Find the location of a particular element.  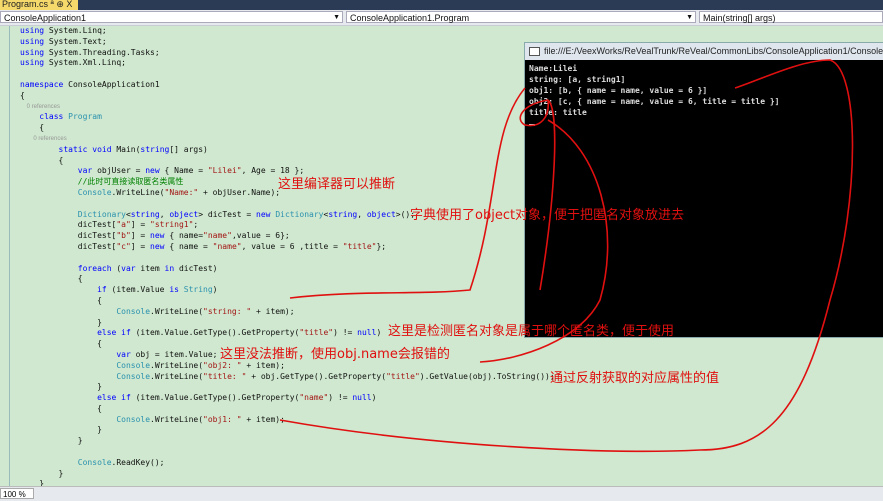

member-label: Main(string[] args) is located at coordinates (739, 18).